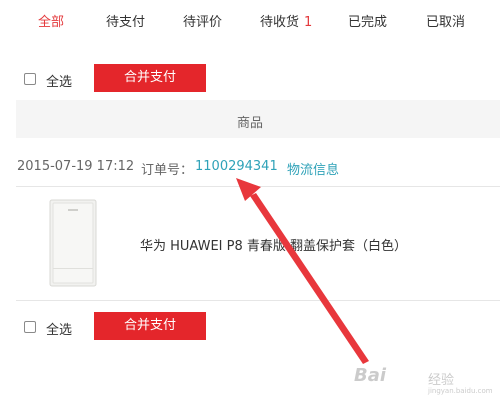  Describe the element at coordinates (460, 391) in the screenshot. I see `watermark-url: jingyan.baidu.com` at that location.